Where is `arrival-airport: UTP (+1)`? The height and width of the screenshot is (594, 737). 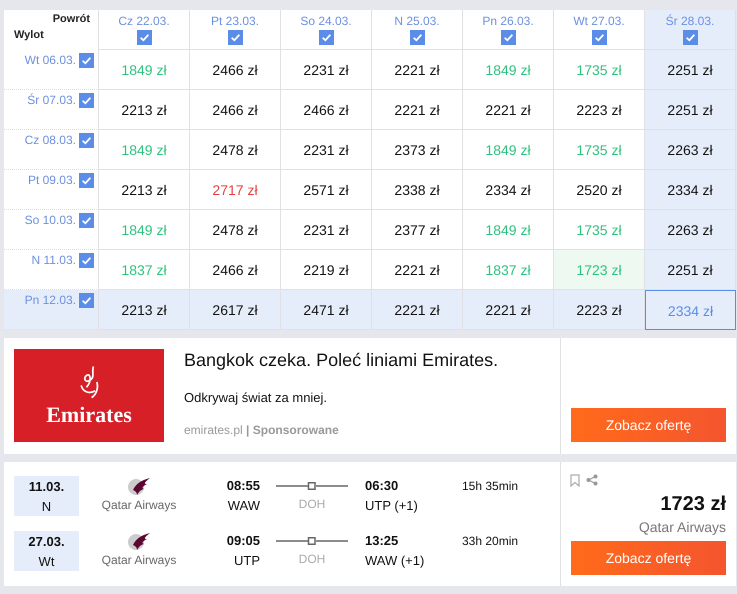
arrival-airport: UTP (+1) is located at coordinates (391, 505).